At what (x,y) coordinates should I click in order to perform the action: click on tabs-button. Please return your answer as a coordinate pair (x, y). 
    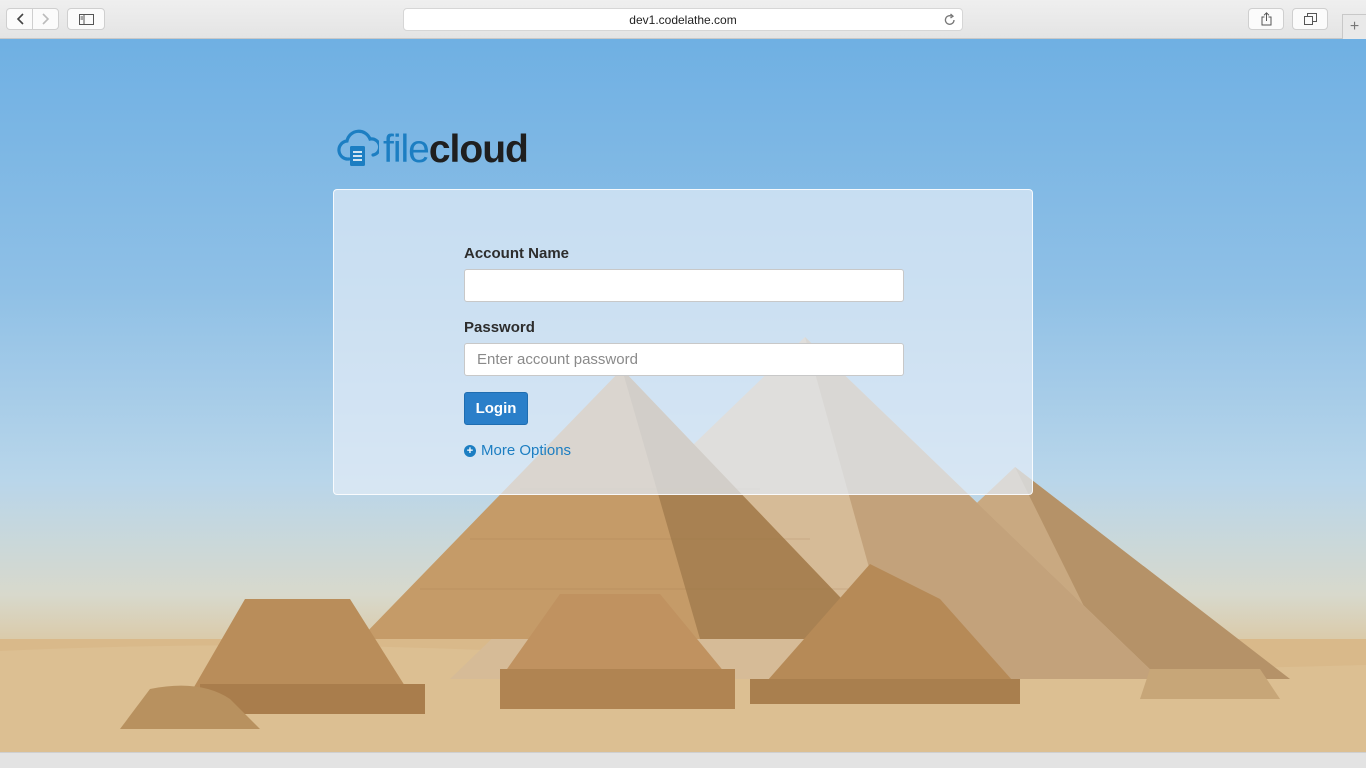
    Looking at the image, I should click on (1310, 19).